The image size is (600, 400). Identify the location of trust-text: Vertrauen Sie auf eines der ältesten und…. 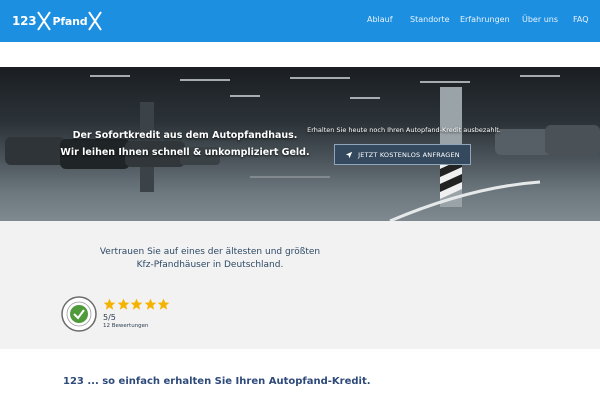
(210, 259).